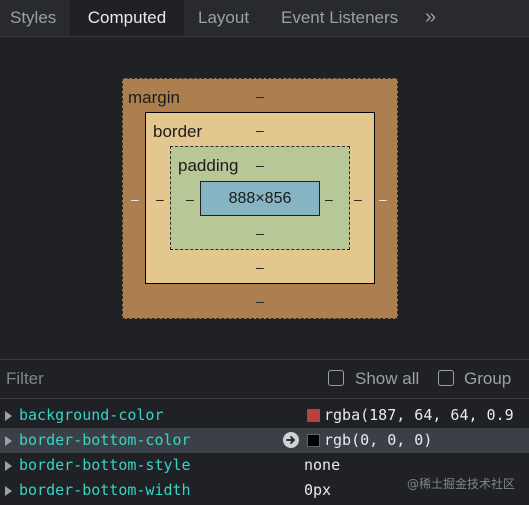 This screenshot has width=529, height=505. Describe the element at coordinates (178, 131) in the screenshot. I see `border-label: border` at that location.